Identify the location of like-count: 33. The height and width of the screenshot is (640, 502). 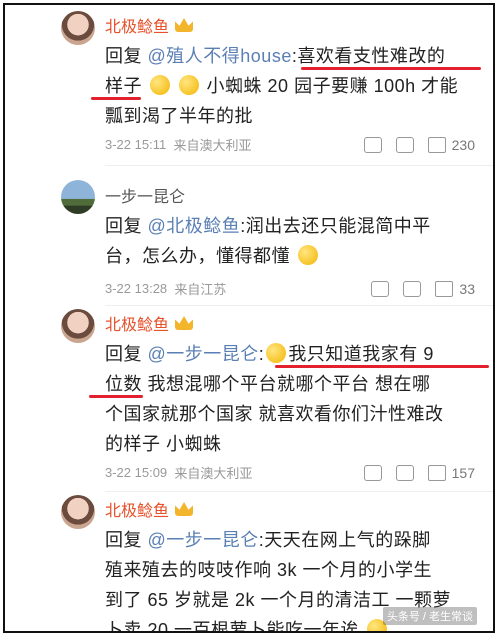
(467, 288).